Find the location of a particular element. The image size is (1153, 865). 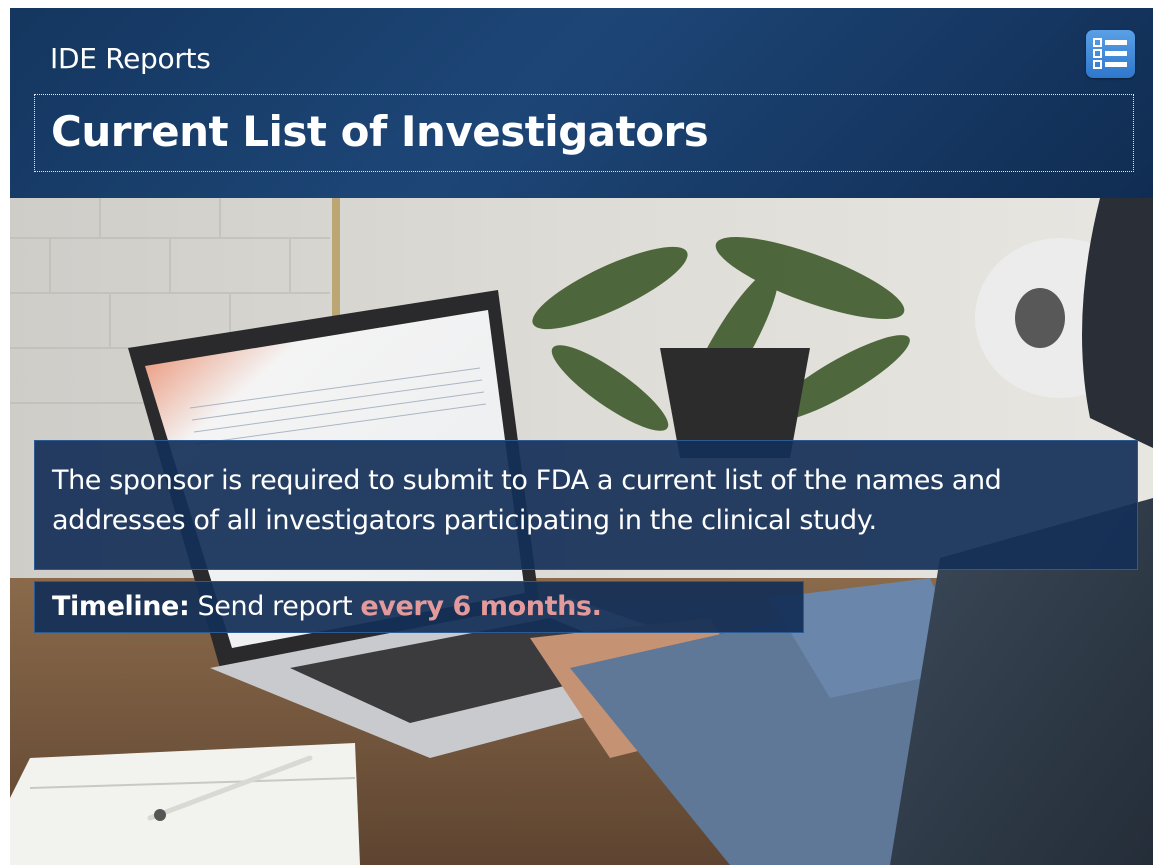

title-box: Current List of Investigators is located at coordinates (584, 133).